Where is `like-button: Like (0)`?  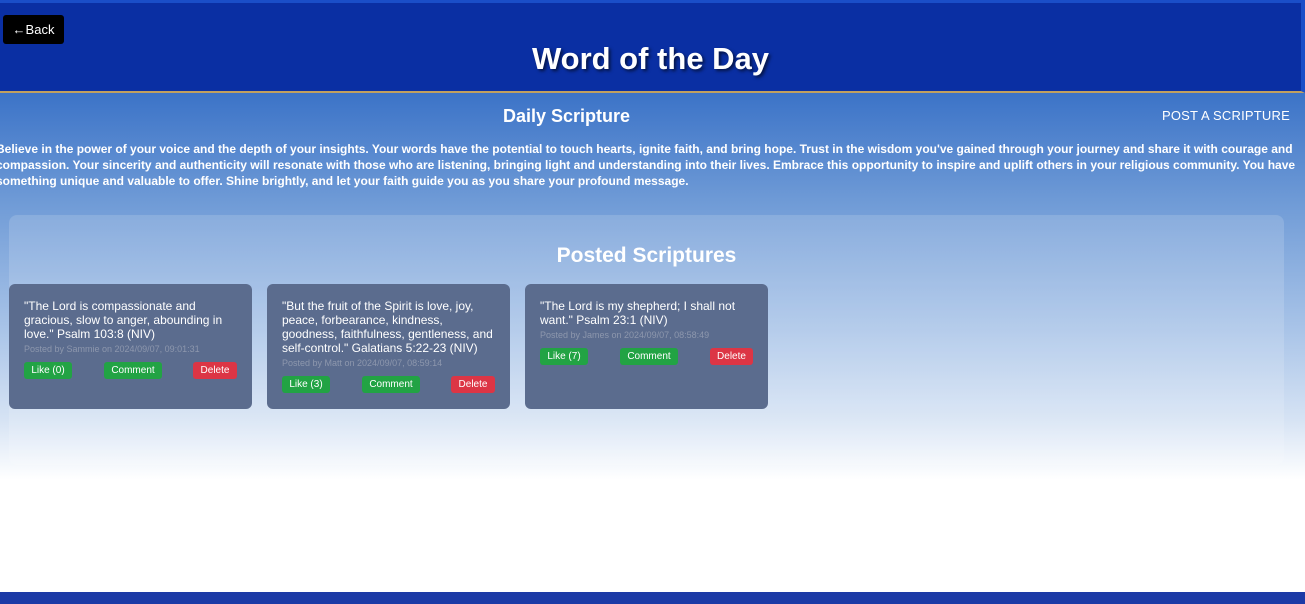
like-button: Like (0) is located at coordinates (48, 370).